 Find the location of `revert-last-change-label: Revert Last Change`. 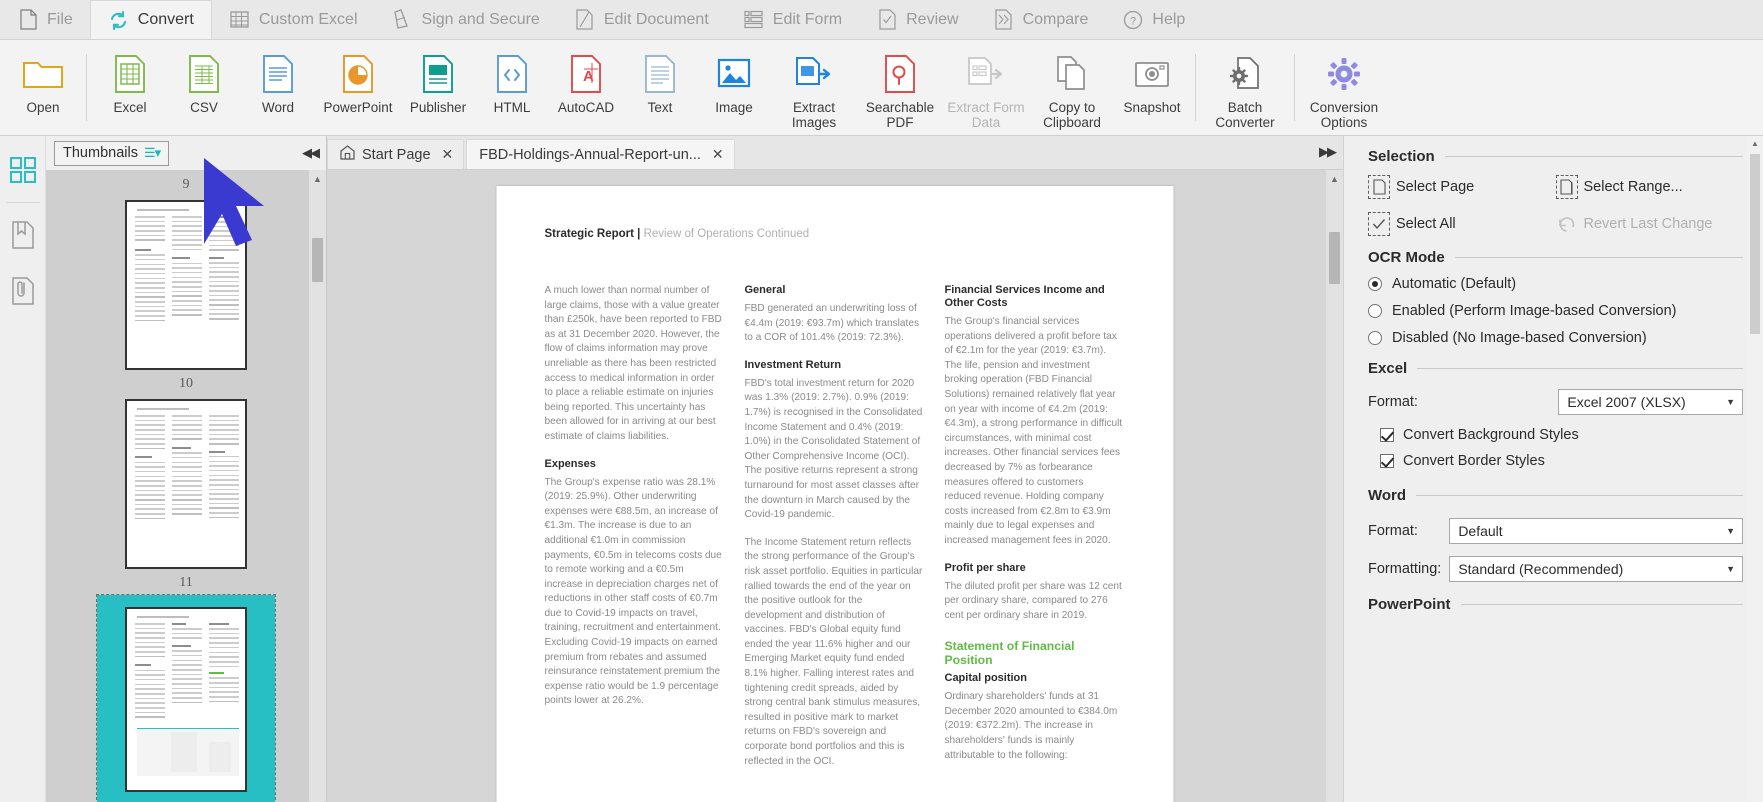

revert-last-change-label: Revert Last Change is located at coordinates (1648, 224).